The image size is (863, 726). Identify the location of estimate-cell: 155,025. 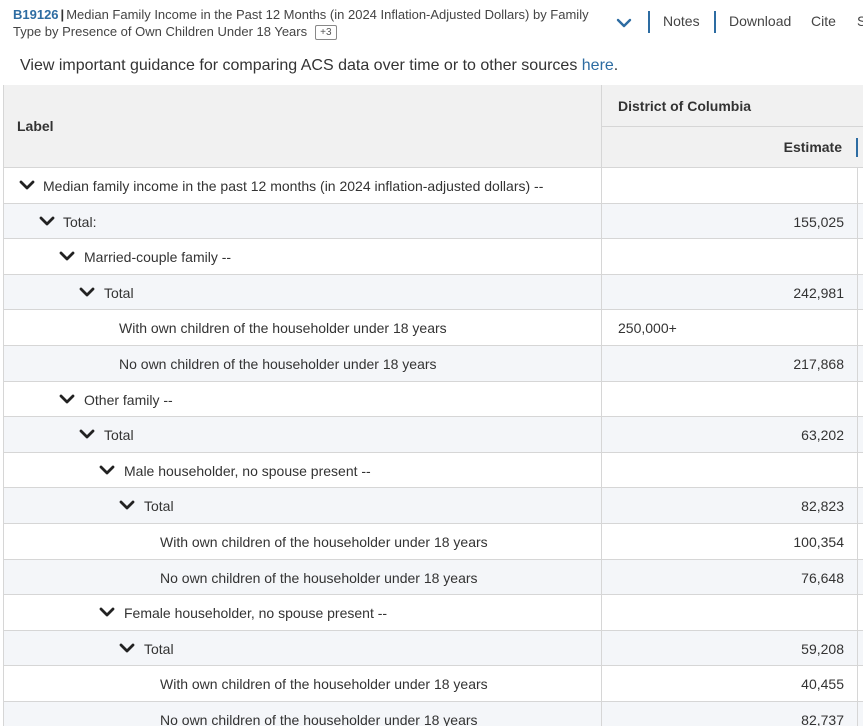
(730, 221).